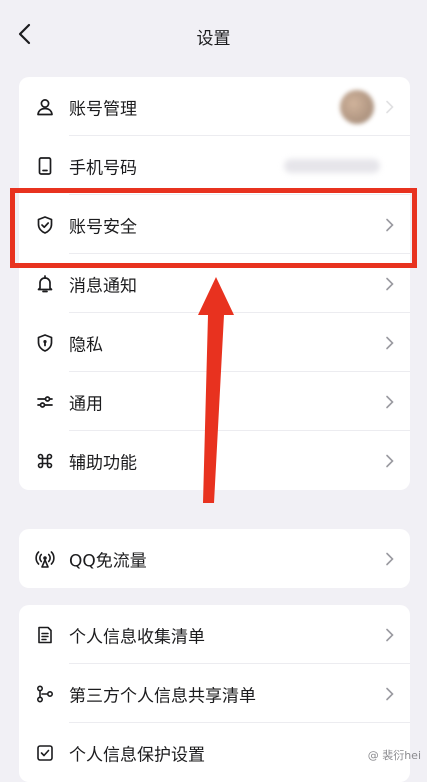  What do you see at coordinates (214, 106) in the screenshot?
I see `account-management-item: 账号管理` at bounding box center [214, 106].